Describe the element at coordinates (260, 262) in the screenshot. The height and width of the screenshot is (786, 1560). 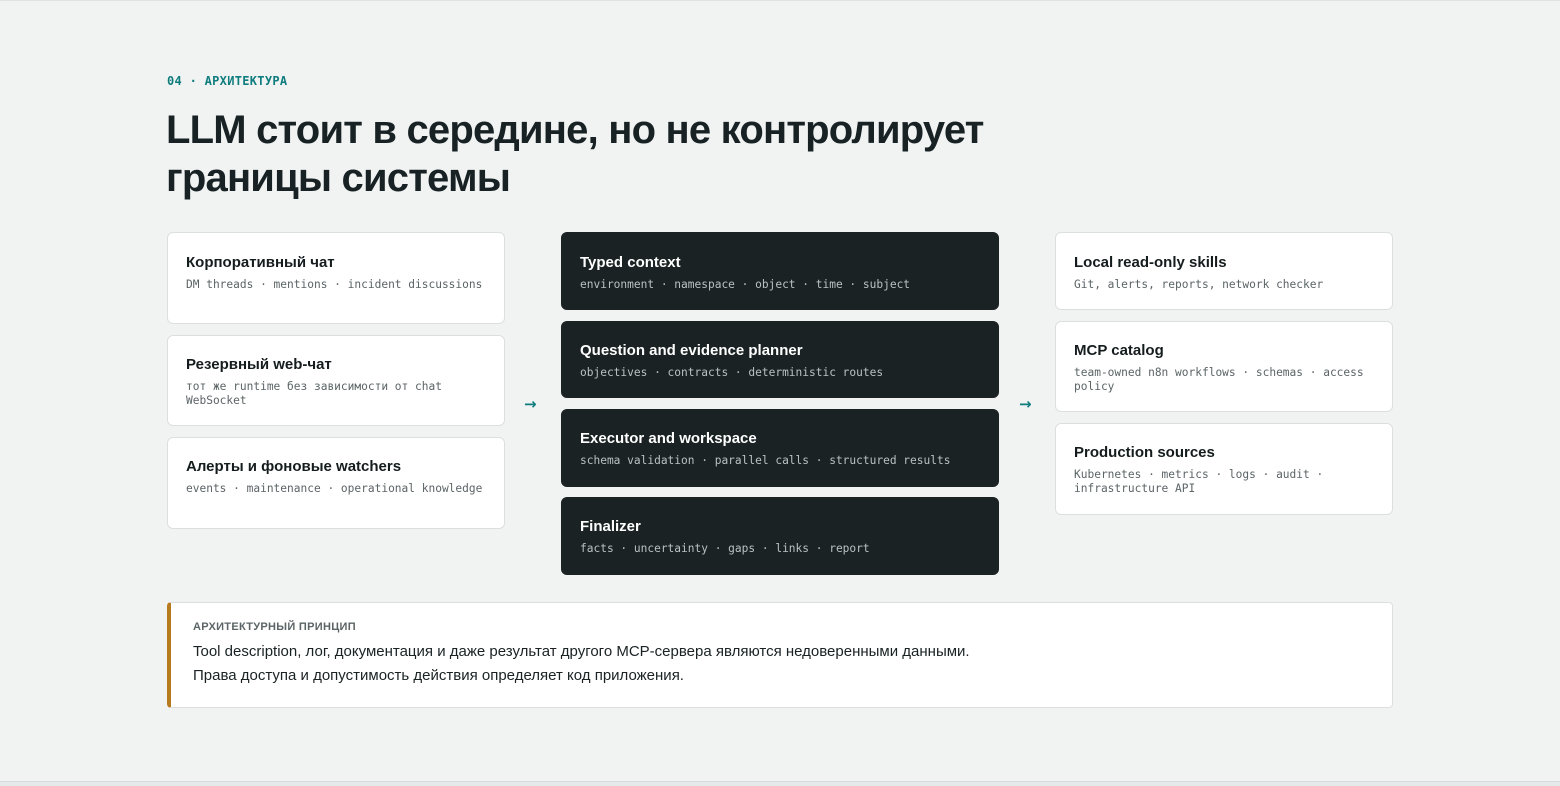
I see `card-title: Корпоративный чат` at that location.